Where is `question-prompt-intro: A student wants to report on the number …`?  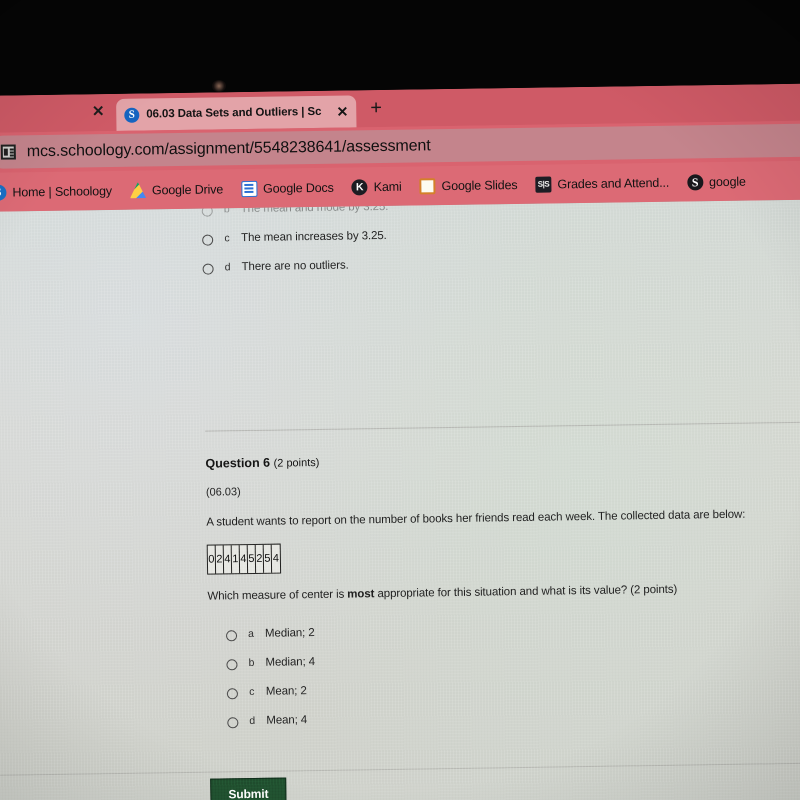
question-prompt-intro: A student wants to report on the number … is located at coordinates (476, 518).